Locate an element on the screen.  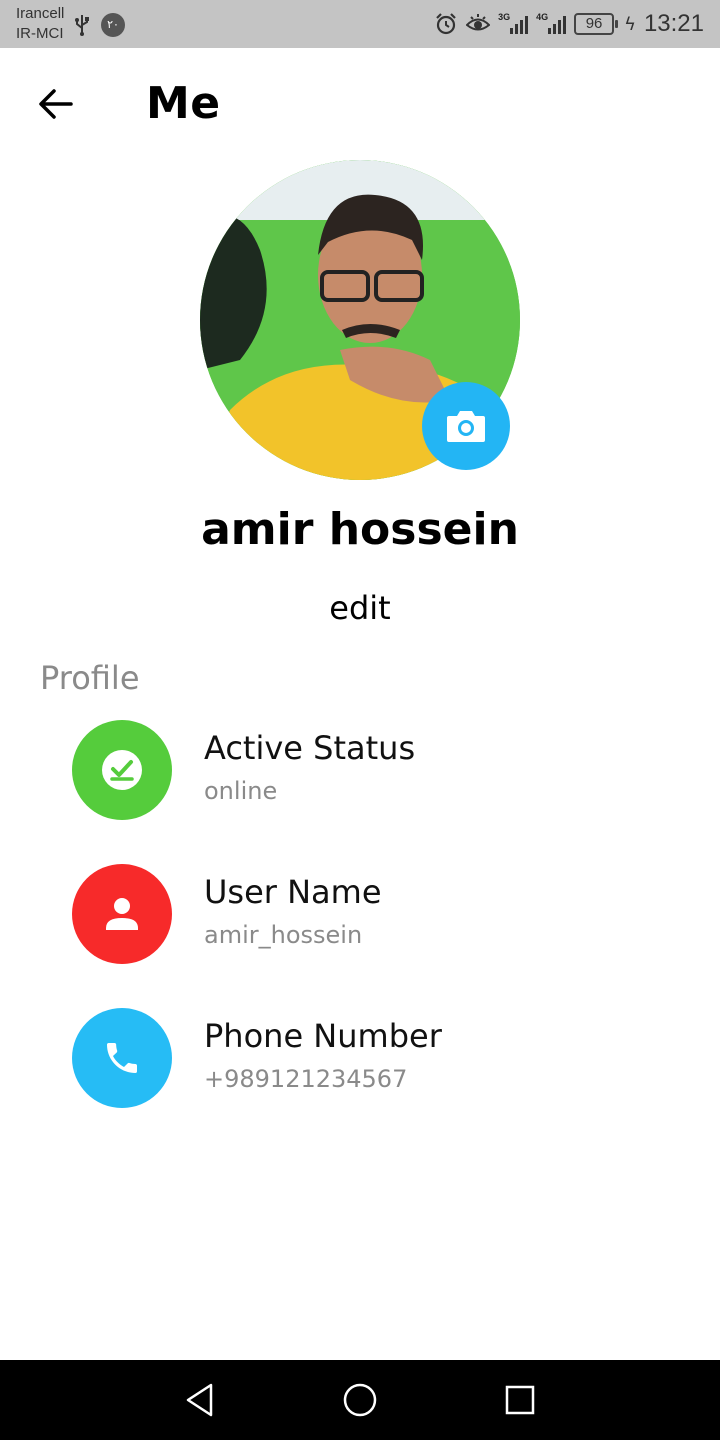
phone-number-title: Phone Number is located at coordinates (323, 1036).